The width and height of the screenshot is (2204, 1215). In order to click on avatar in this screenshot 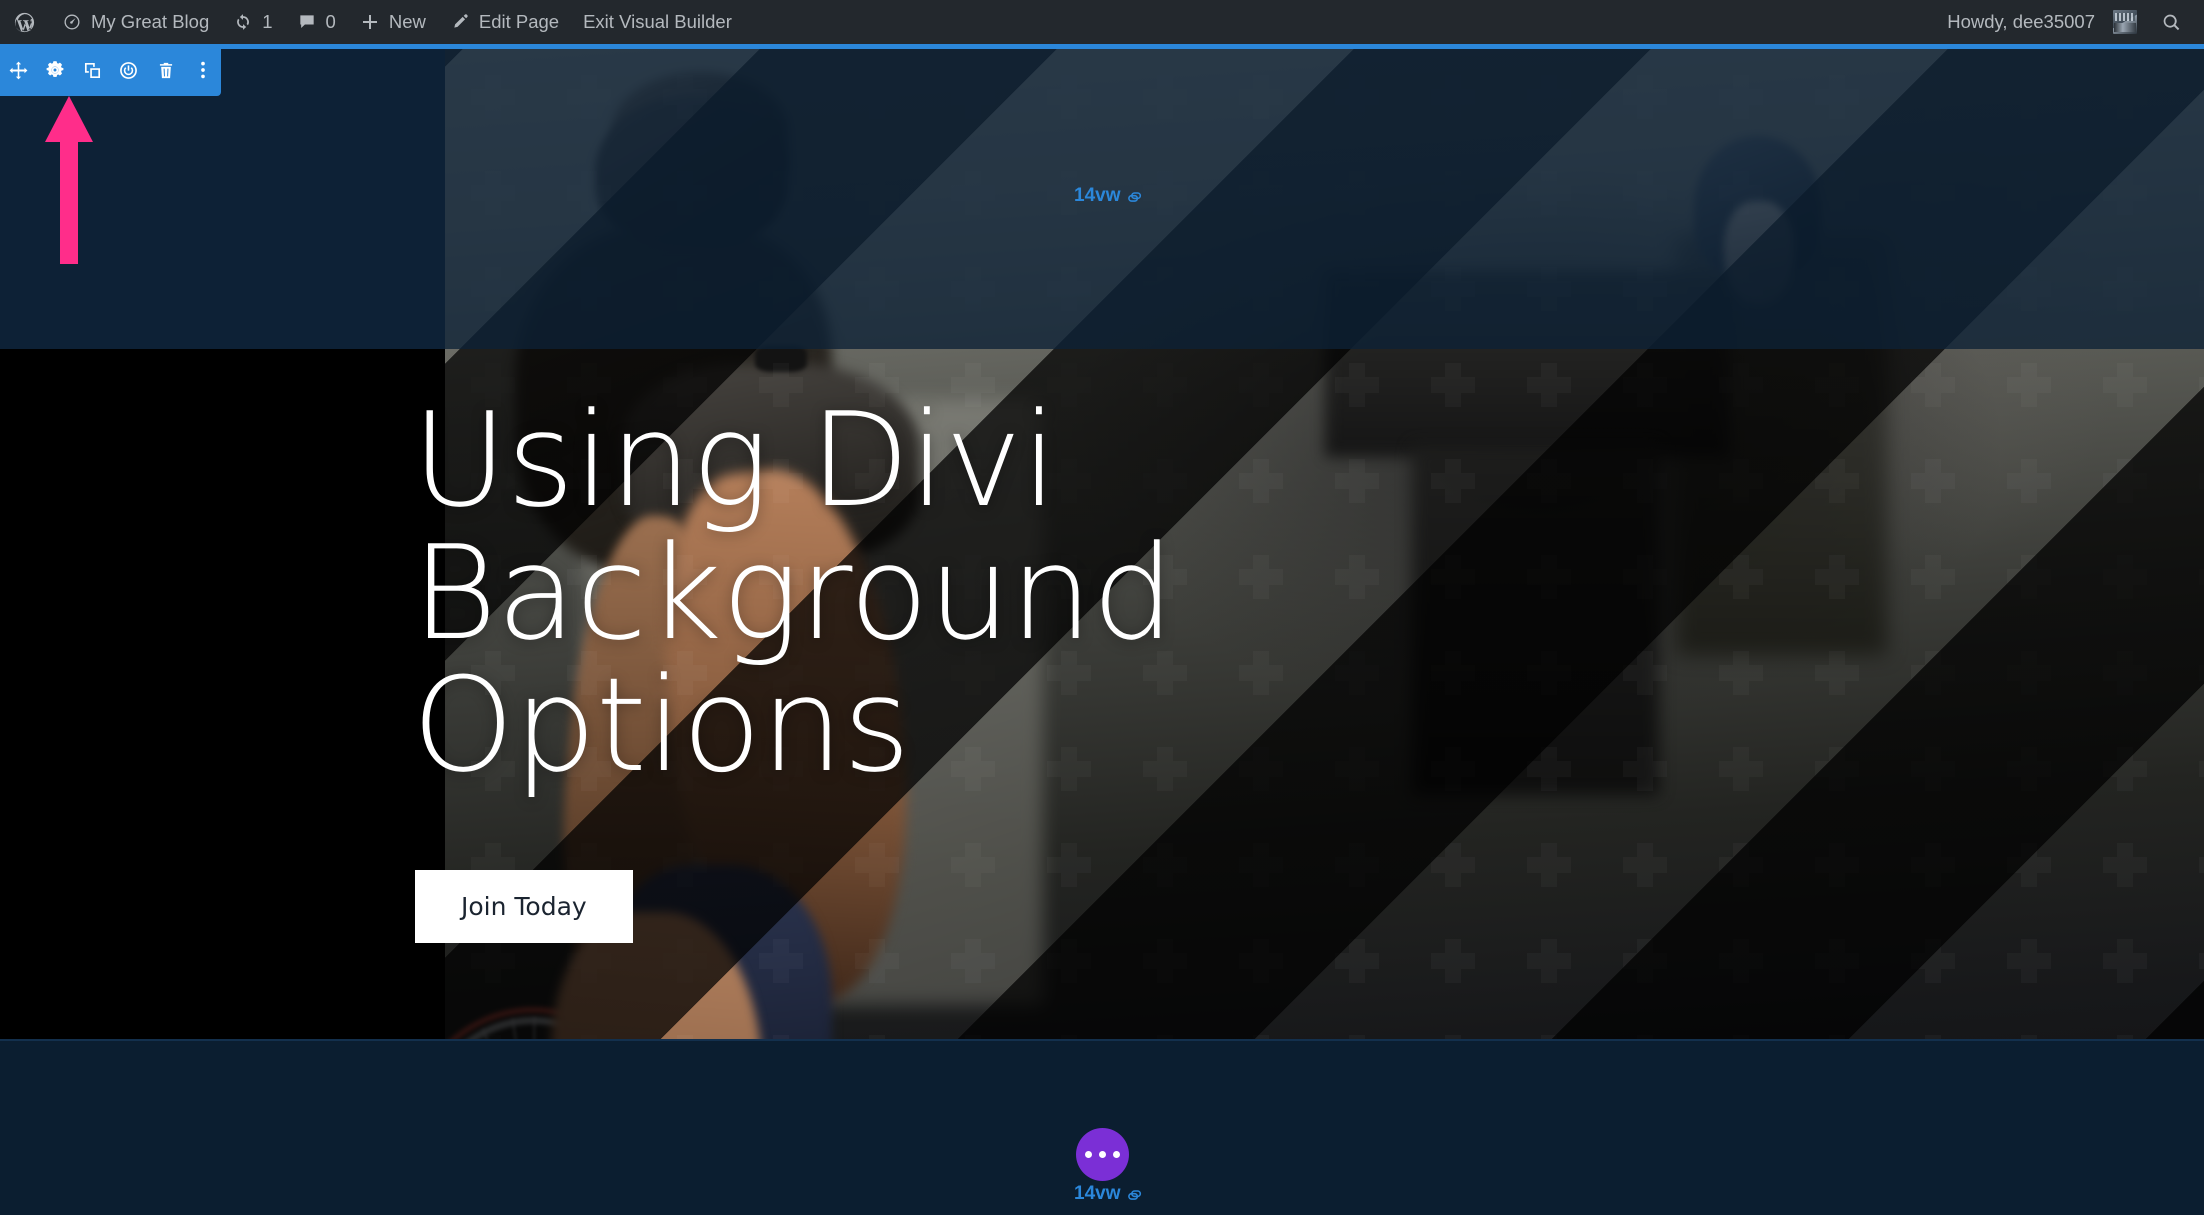, I will do `click(2125, 22)`.